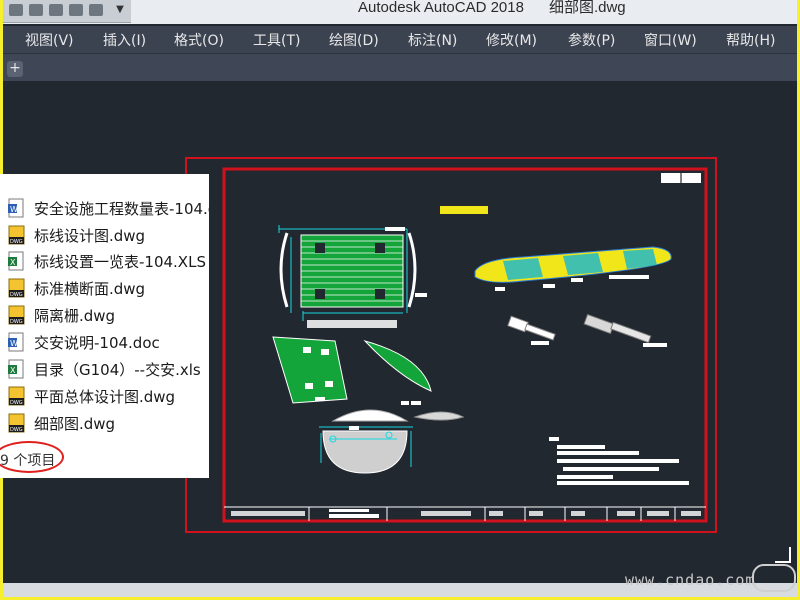 Image resolution: width=800 pixels, height=600 pixels. What do you see at coordinates (120, 10) in the screenshot?
I see `customize-dropdown-icon: ▼` at bounding box center [120, 10].